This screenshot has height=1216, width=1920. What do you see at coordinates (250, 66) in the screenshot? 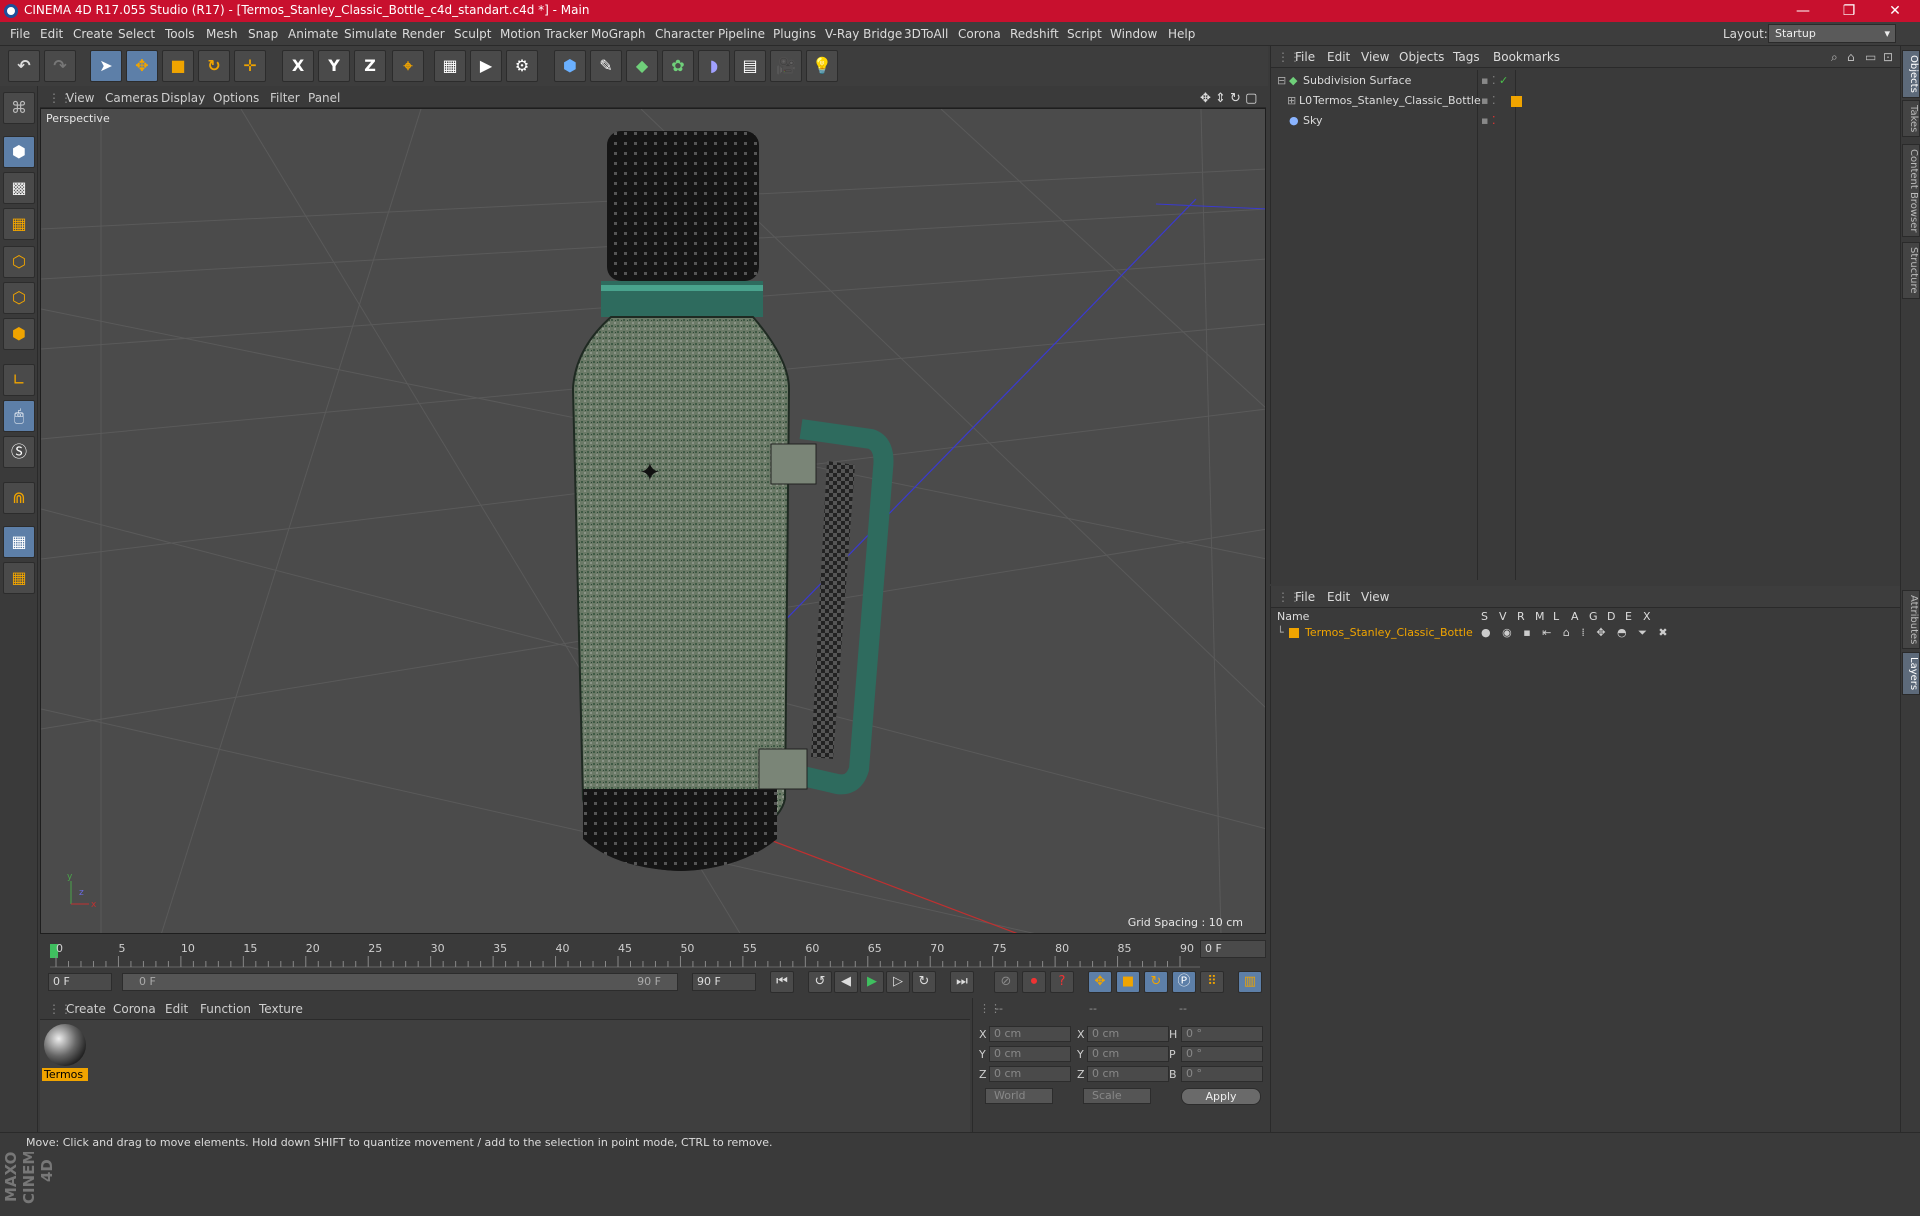
I see `live-selection-button: ✛` at bounding box center [250, 66].